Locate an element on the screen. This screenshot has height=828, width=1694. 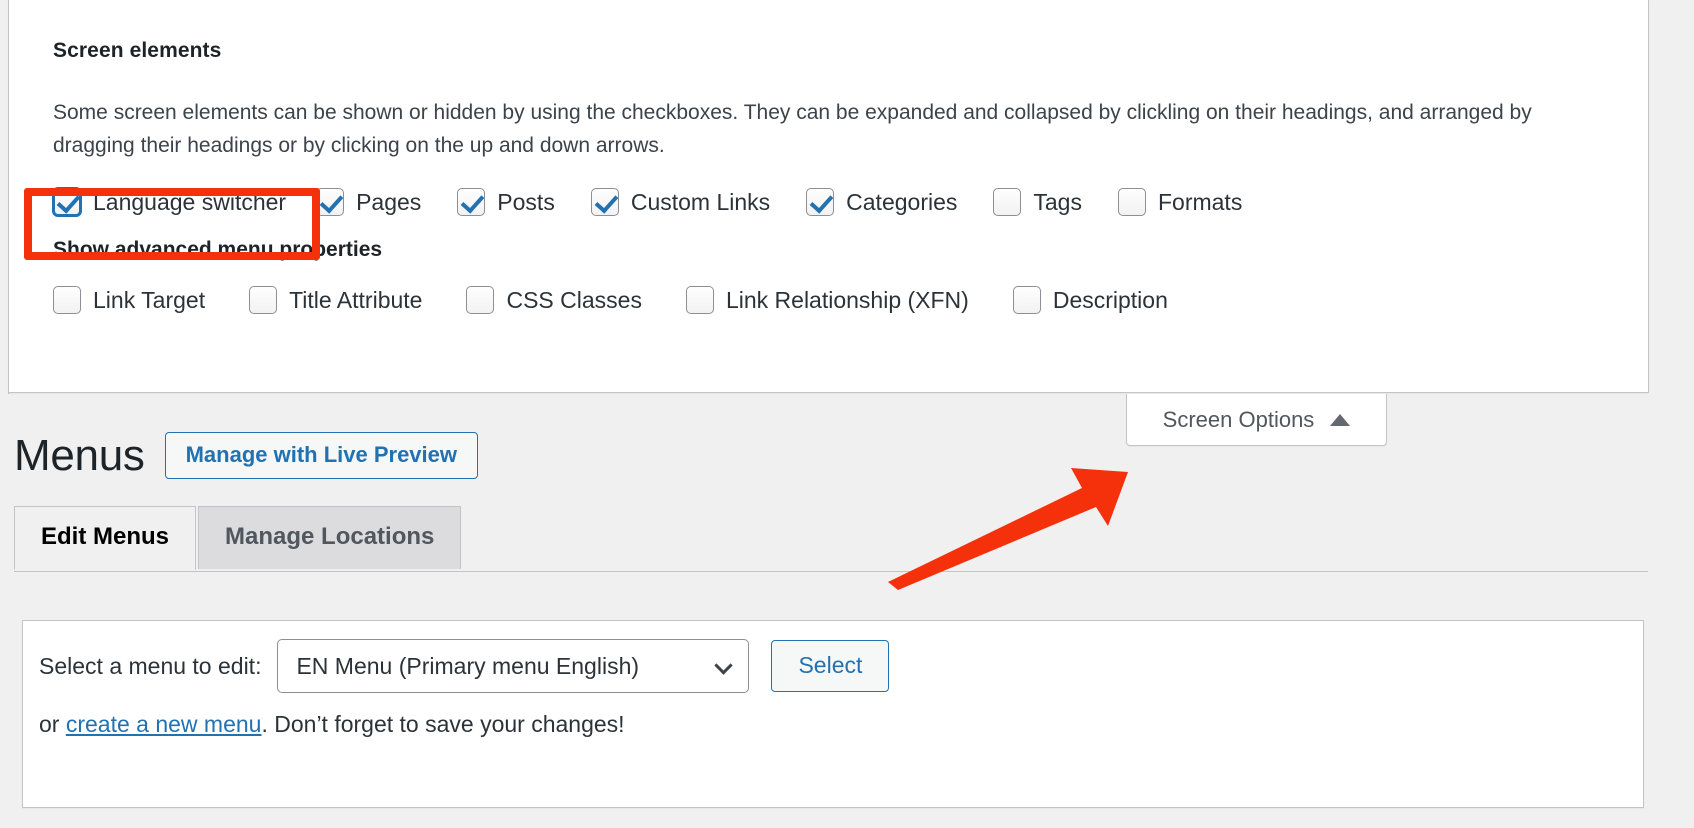
screen-element-checkbox-label: Language switcher is located at coordinates (190, 201).